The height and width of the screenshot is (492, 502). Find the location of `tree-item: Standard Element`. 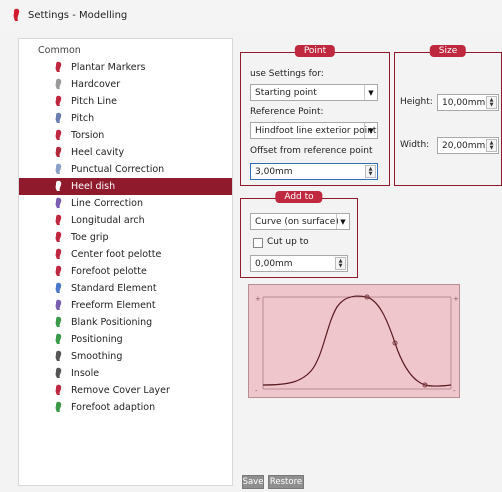

tree-item: Standard Element is located at coordinates (125, 288).